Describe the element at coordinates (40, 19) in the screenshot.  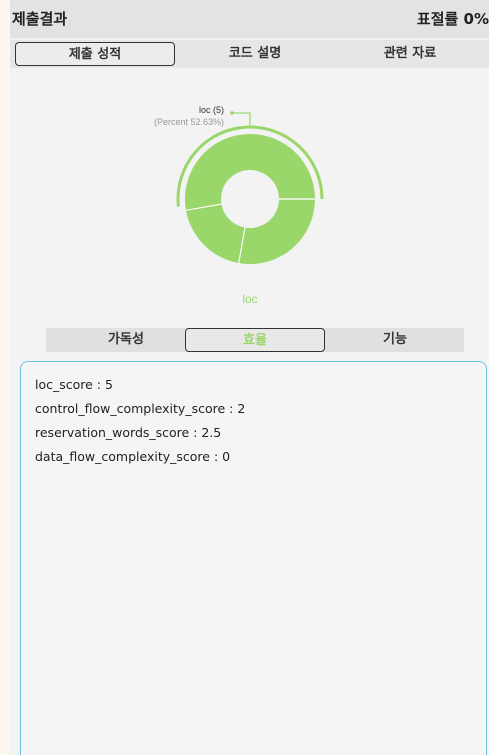
I see `page-title: 제출결과` at that location.